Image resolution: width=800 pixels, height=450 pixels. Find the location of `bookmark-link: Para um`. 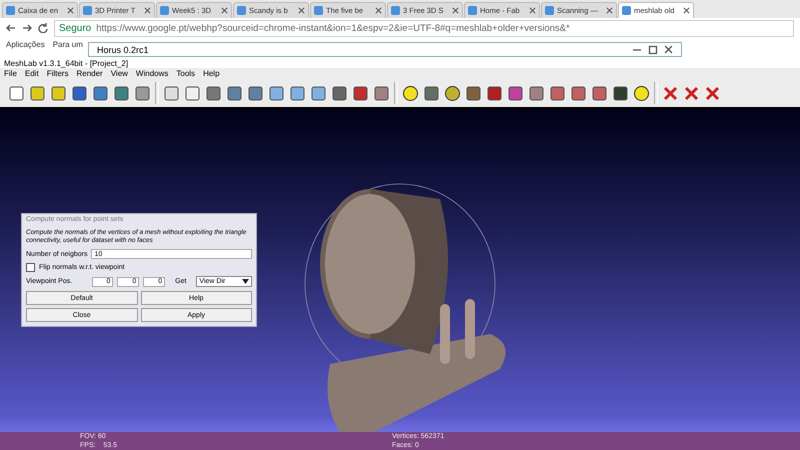

bookmark-link: Para um is located at coordinates (67, 44).